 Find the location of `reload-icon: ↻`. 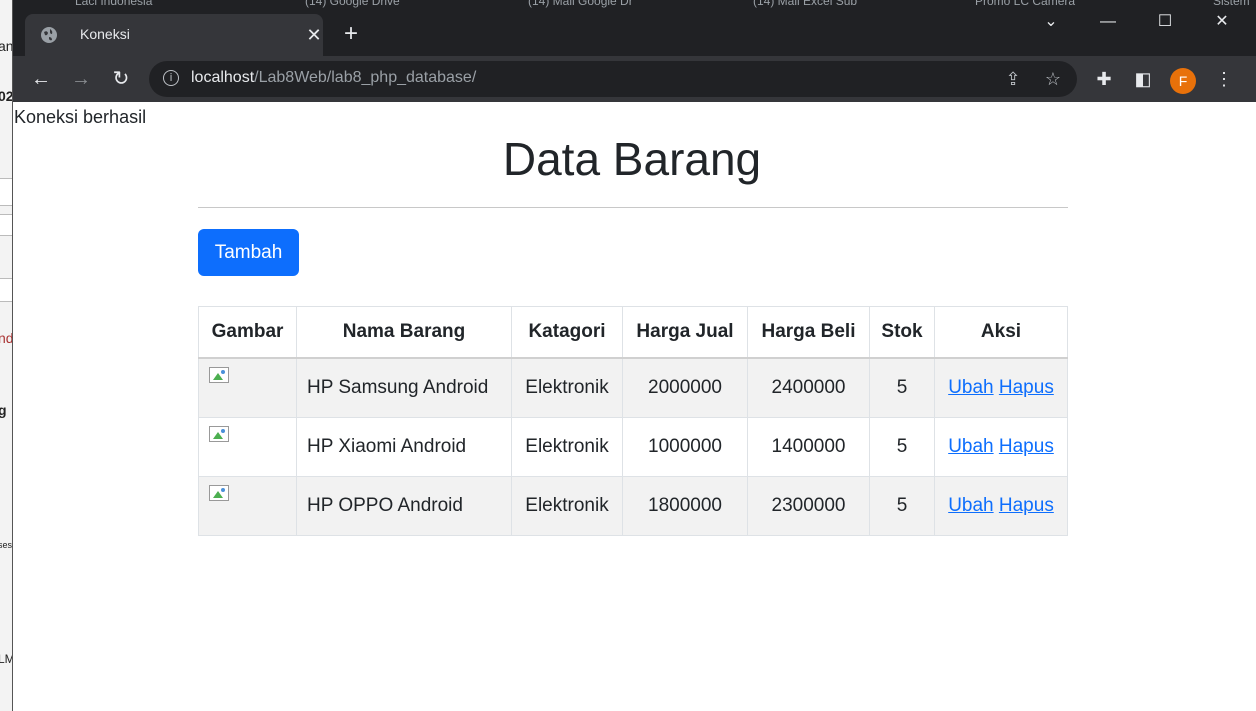

reload-icon: ↻ is located at coordinates (121, 79).